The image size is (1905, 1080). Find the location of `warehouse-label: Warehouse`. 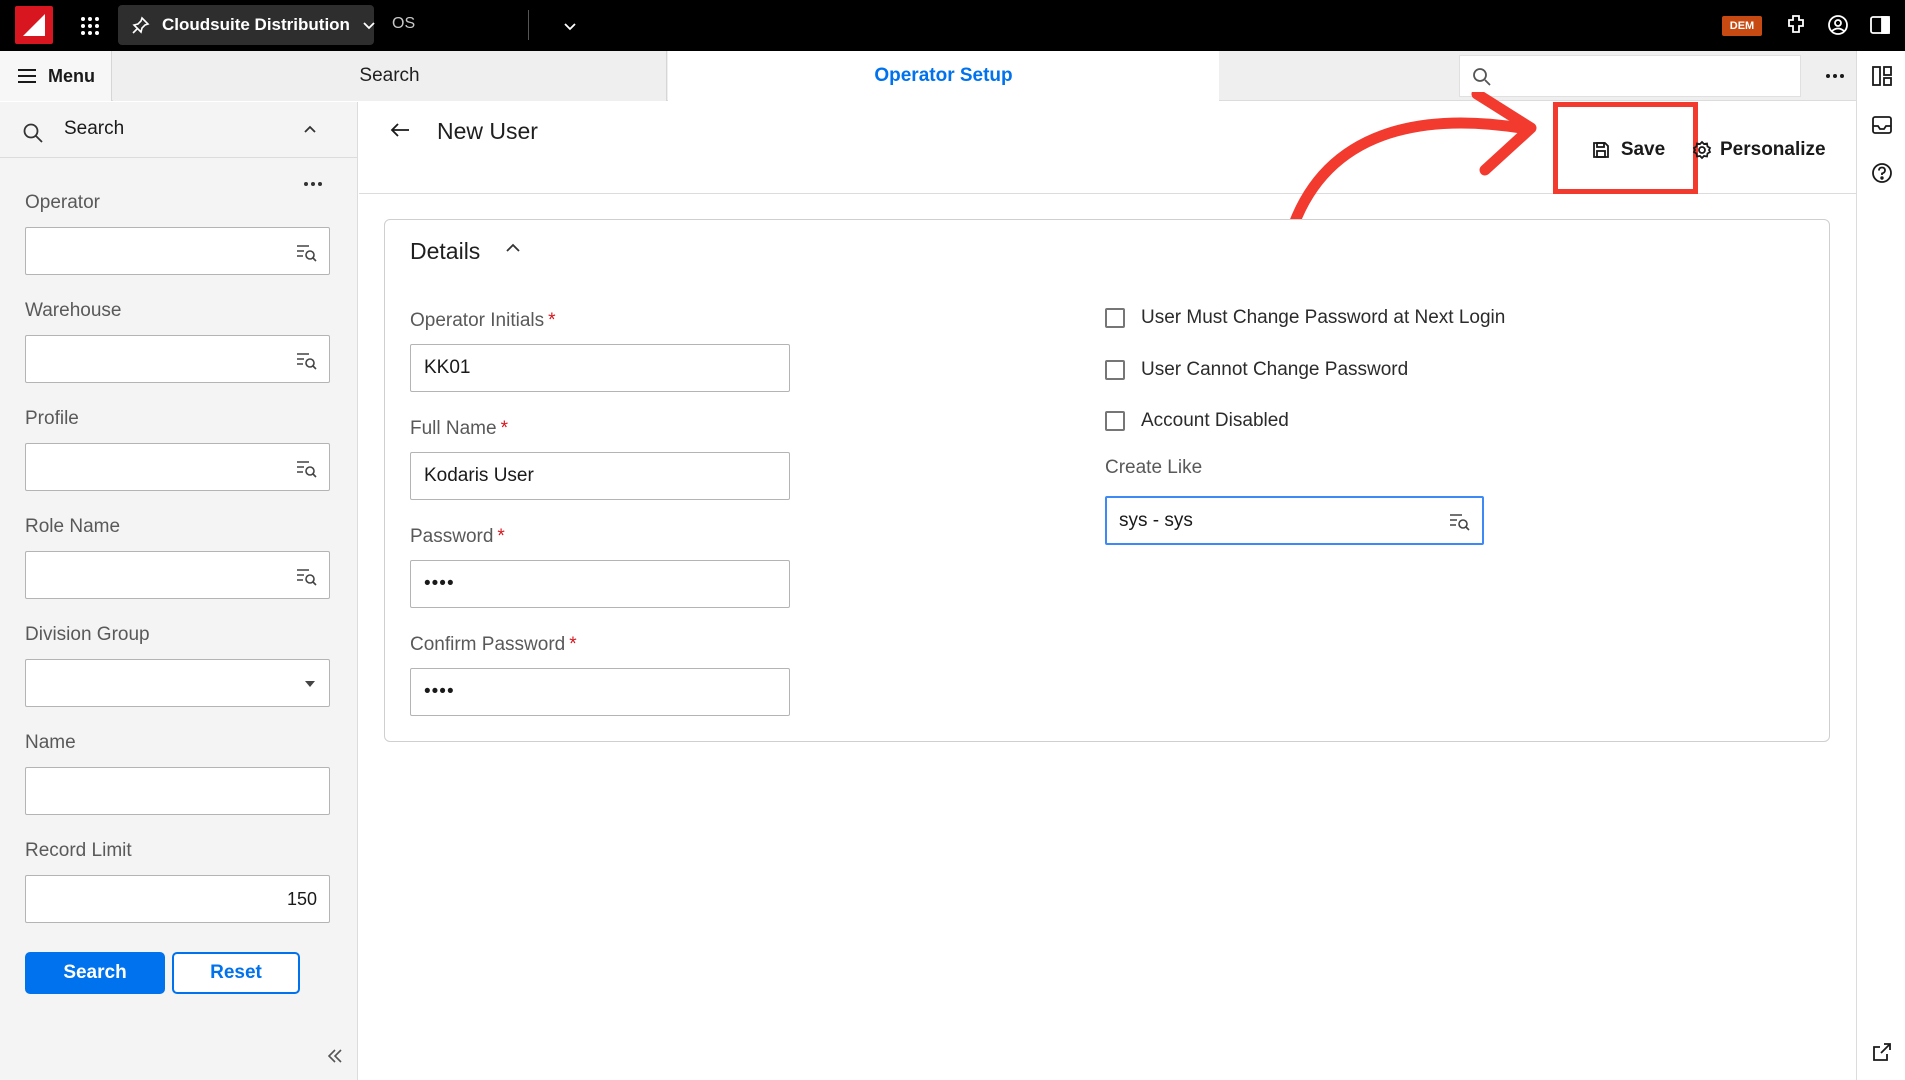

warehouse-label: Warehouse is located at coordinates (73, 310).